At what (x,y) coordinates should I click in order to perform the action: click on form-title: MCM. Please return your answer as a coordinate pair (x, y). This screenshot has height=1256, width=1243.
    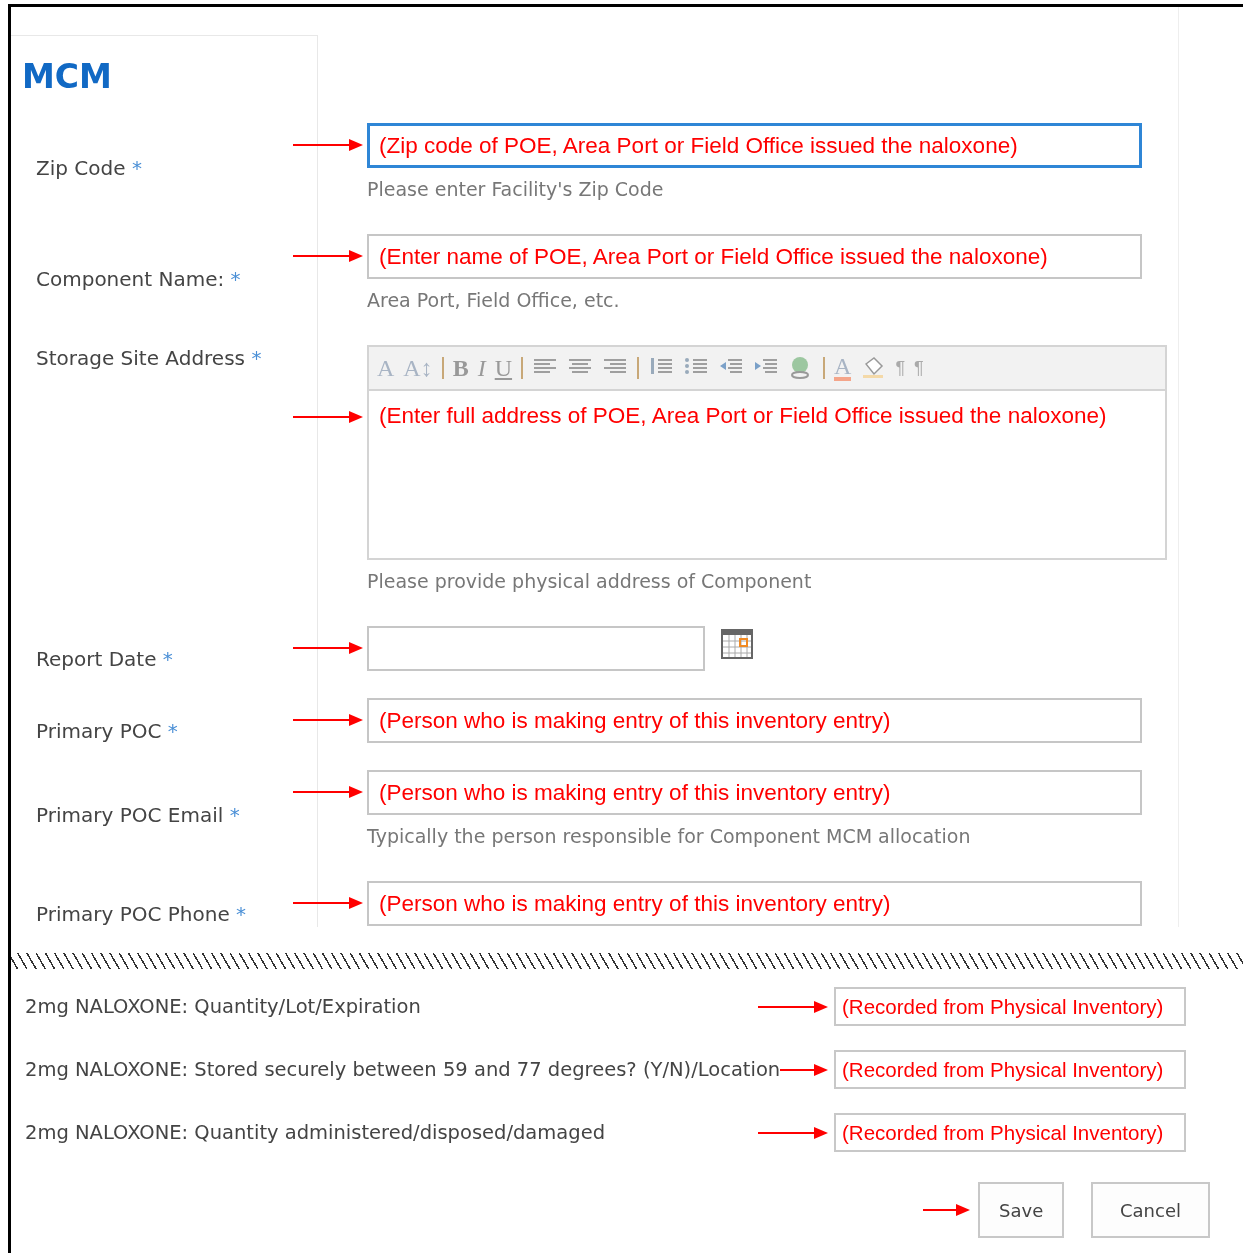
    Looking at the image, I should click on (67, 77).